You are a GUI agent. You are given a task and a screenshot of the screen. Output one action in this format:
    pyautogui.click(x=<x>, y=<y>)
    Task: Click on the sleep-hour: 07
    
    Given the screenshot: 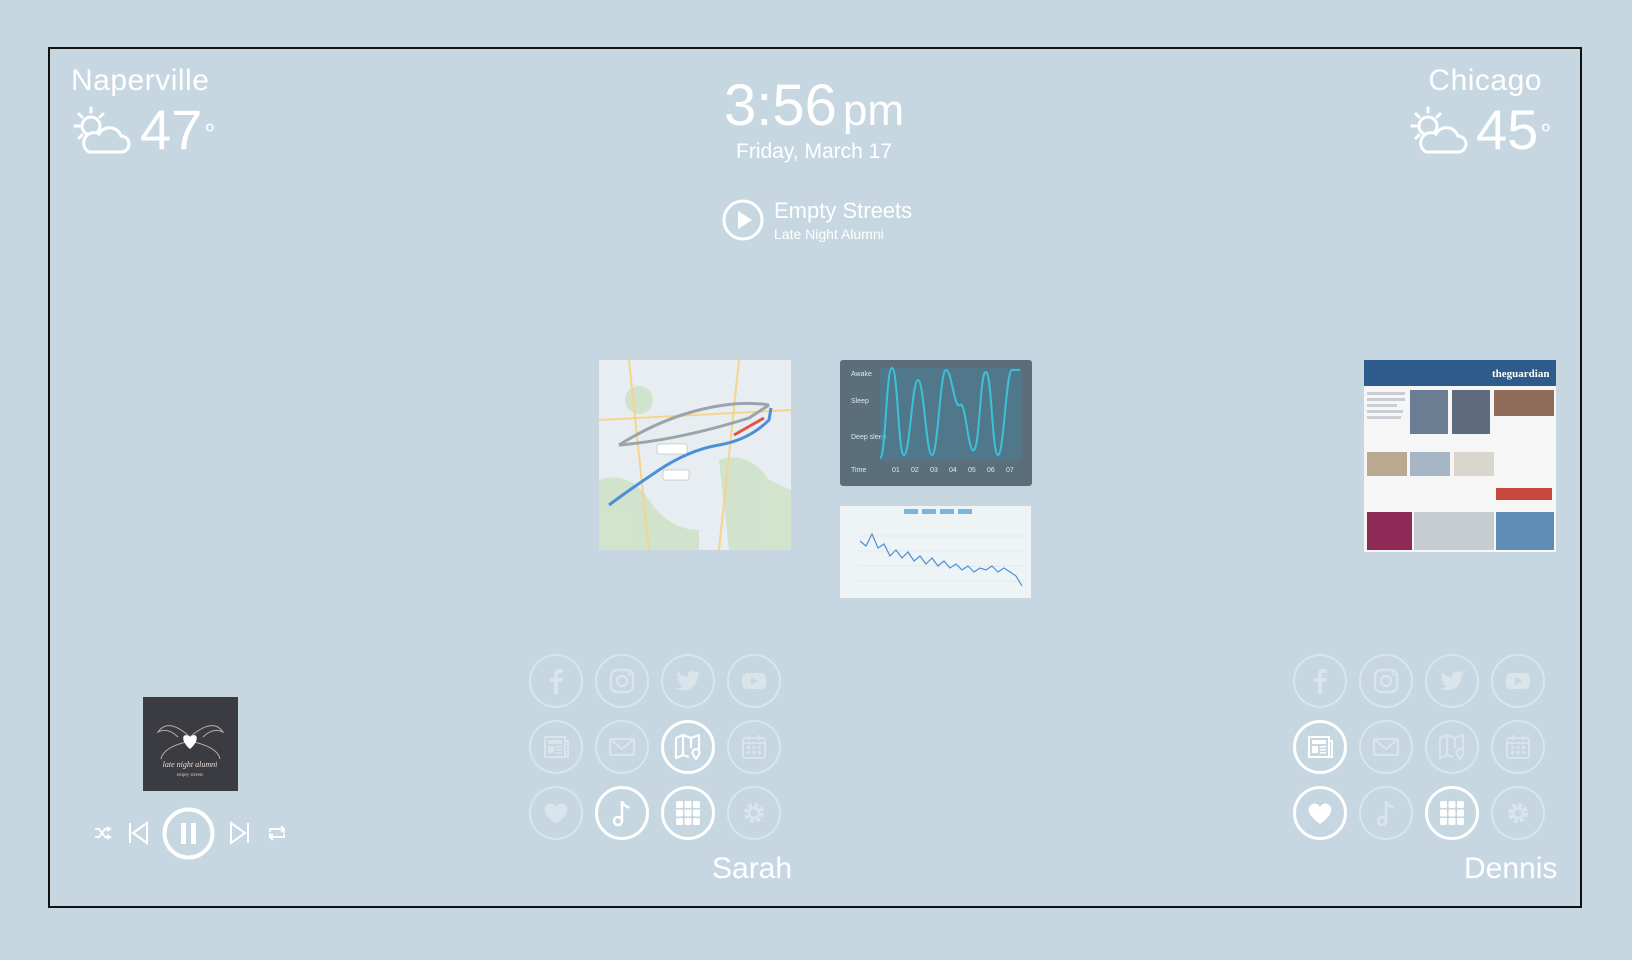 What is the action you would take?
    pyautogui.click(x=1010, y=470)
    